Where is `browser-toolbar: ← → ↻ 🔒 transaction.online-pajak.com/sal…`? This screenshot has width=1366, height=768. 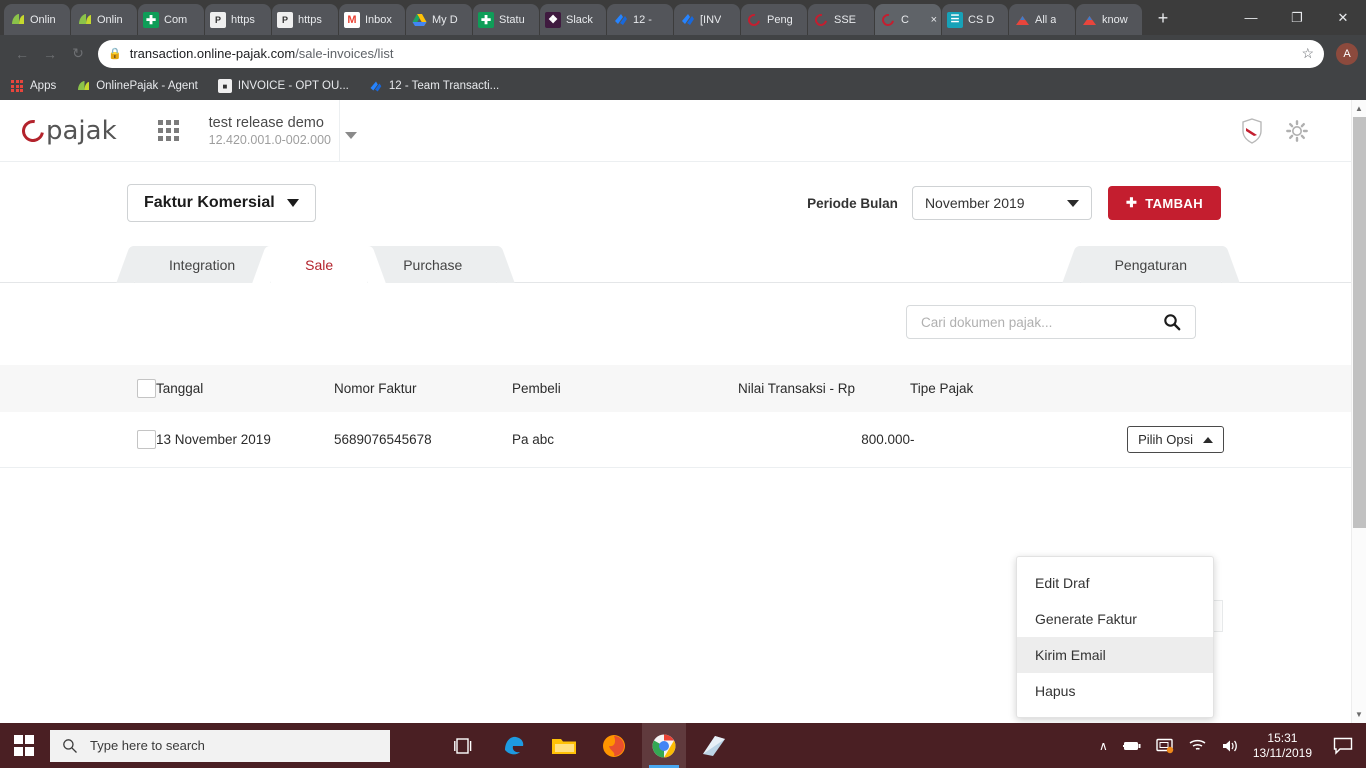 browser-toolbar: ← → ↻ 🔒 transaction.online-pajak.com/sal… is located at coordinates (683, 53).